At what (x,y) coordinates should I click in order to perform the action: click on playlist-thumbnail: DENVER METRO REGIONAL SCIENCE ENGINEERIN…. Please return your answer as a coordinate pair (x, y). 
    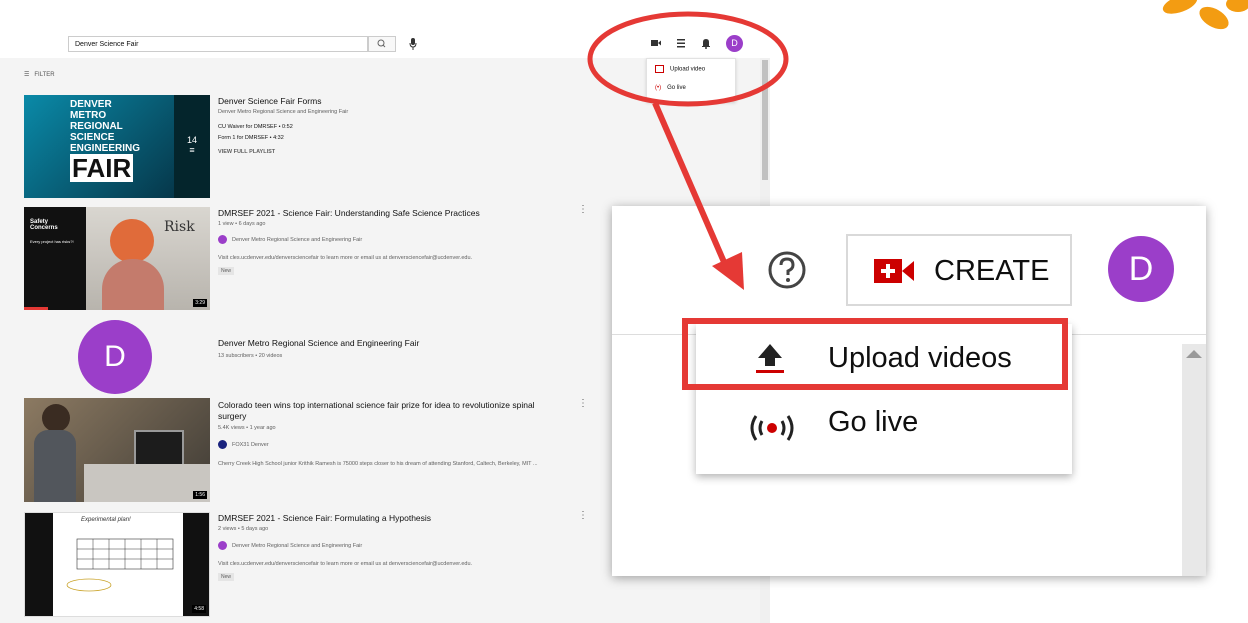
    Looking at the image, I should click on (117, 146).